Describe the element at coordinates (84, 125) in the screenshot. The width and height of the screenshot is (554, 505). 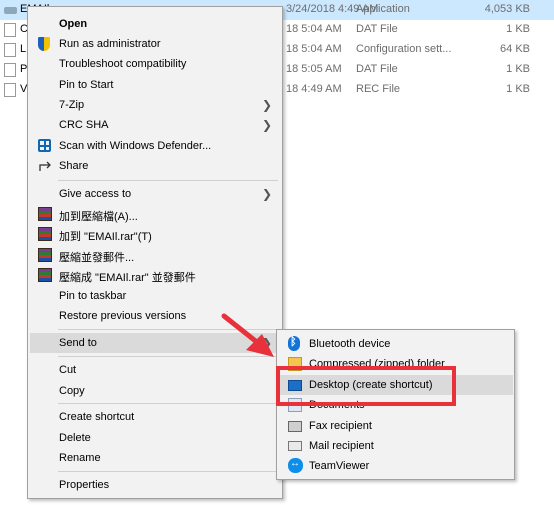
I see `menu-item-label: CRC SHA` at that location.